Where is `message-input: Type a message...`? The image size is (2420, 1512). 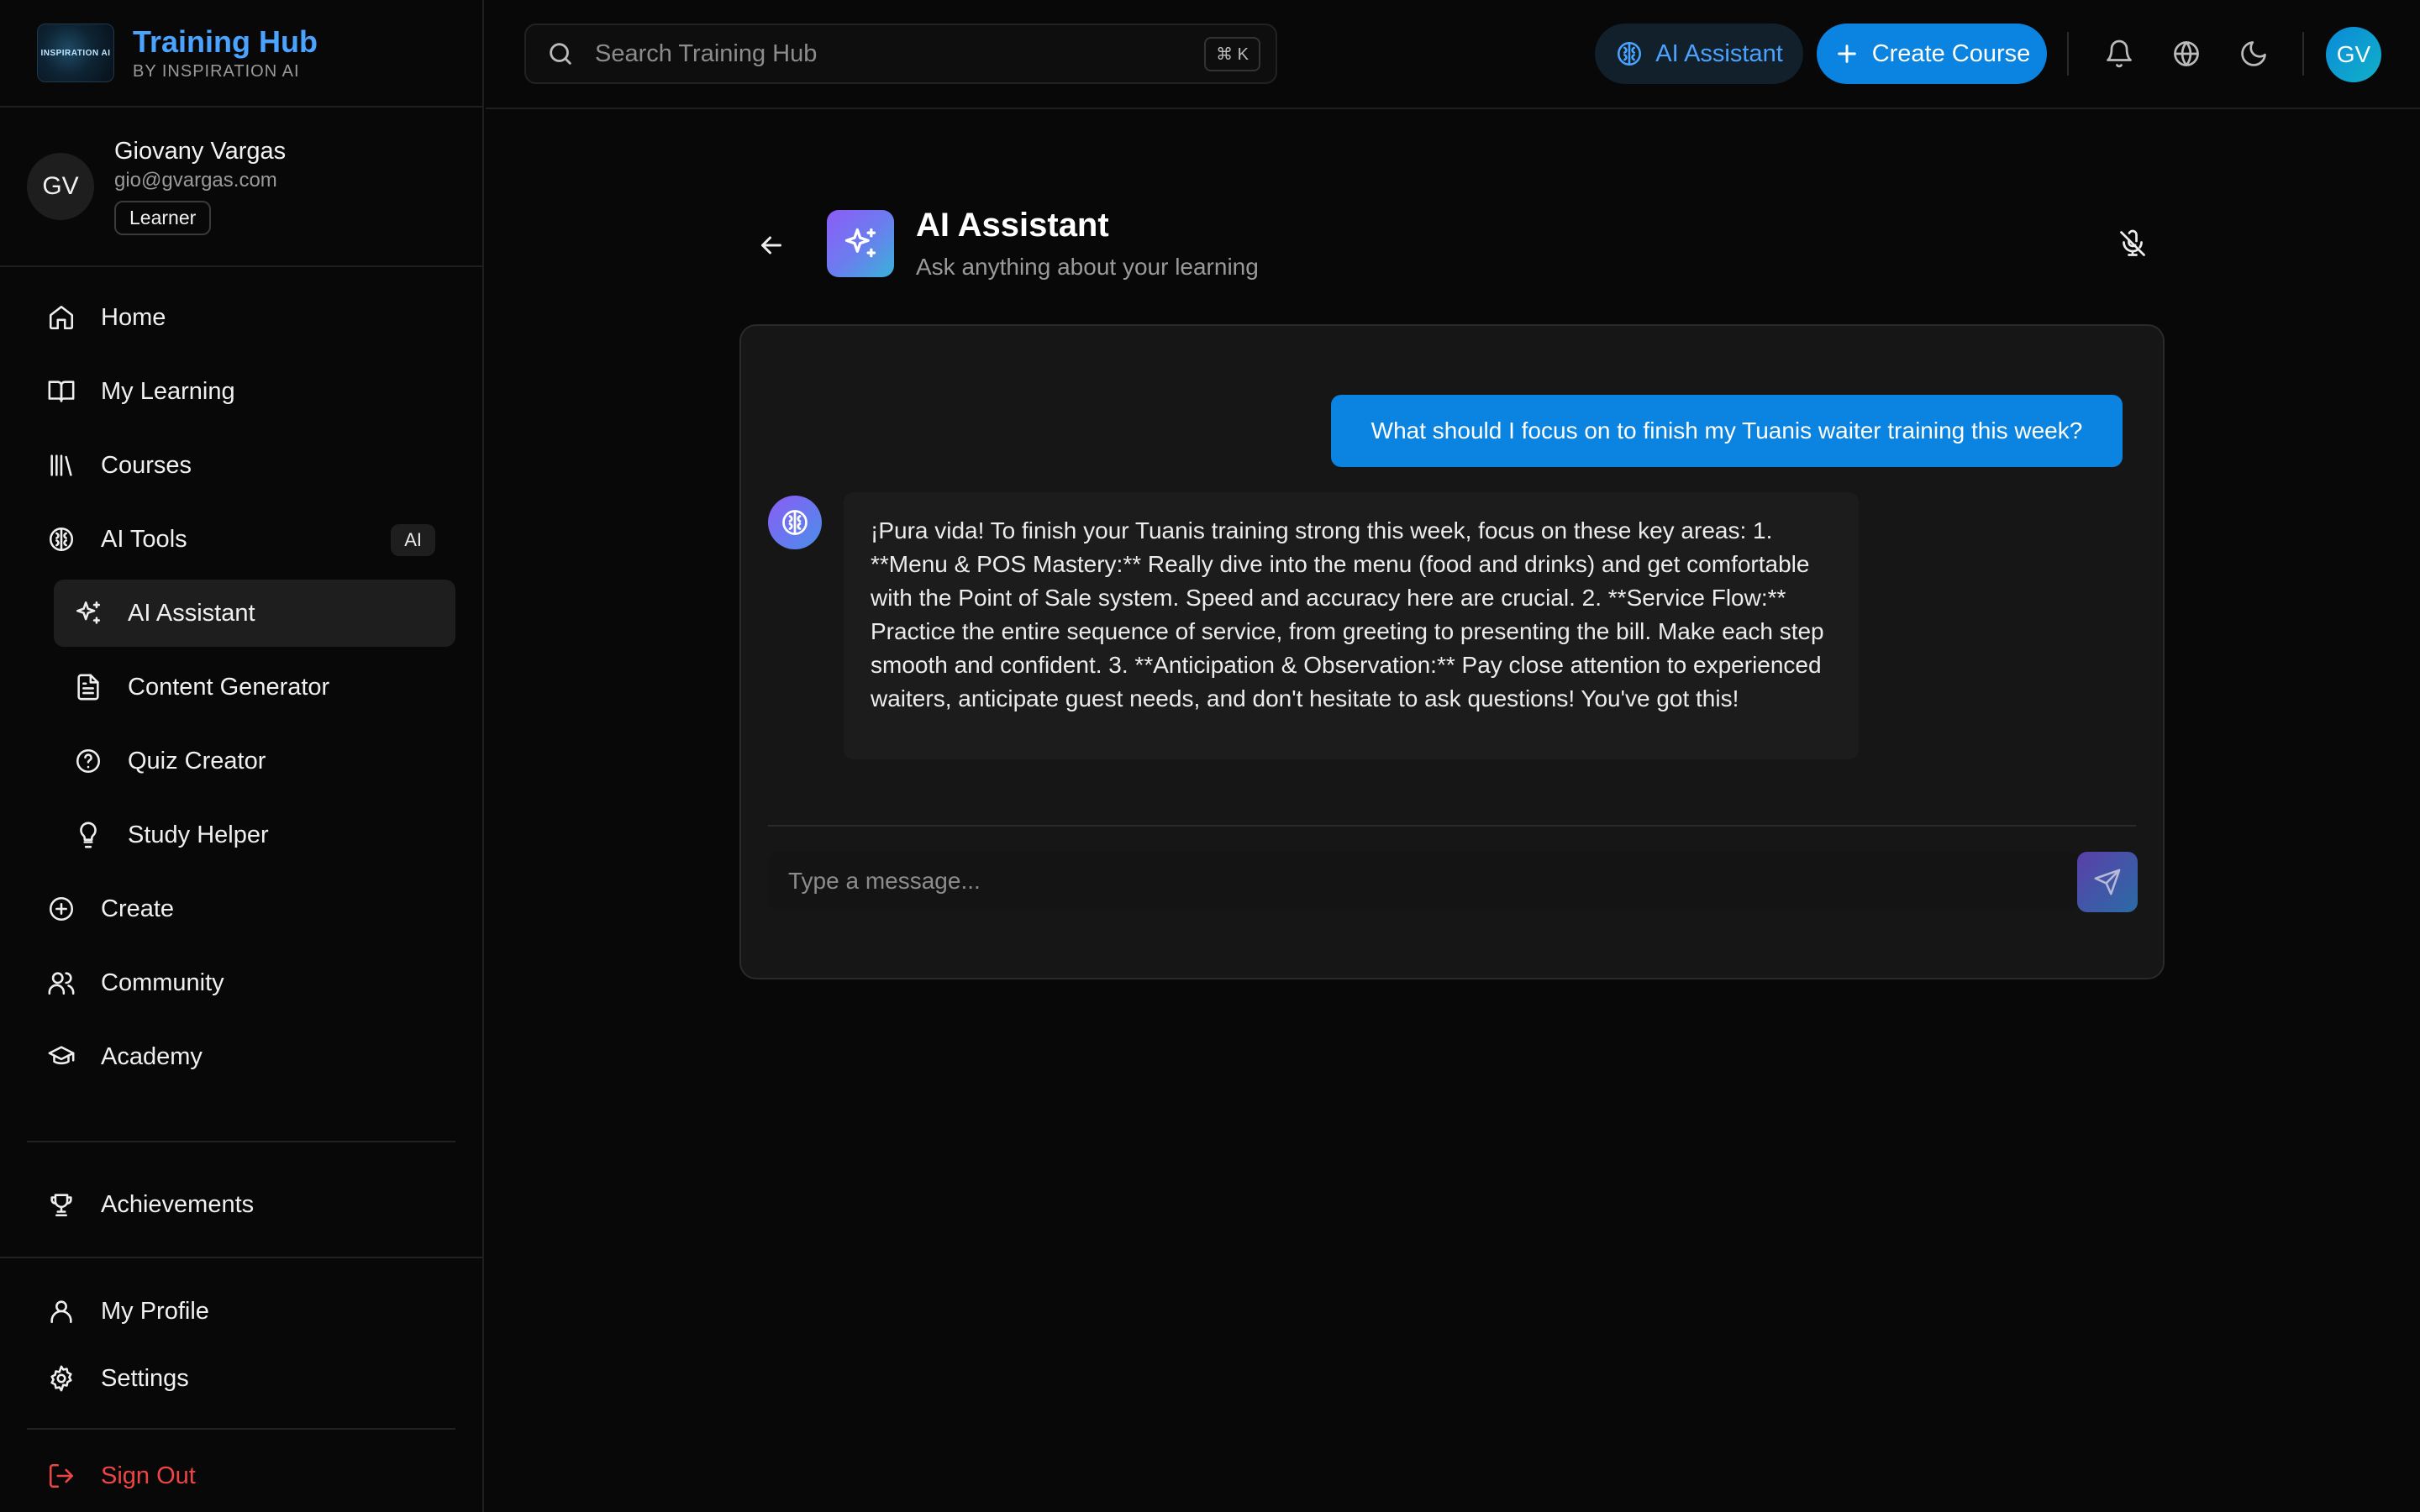
message-input: Type a message... is located at coordinates (1423, 881).